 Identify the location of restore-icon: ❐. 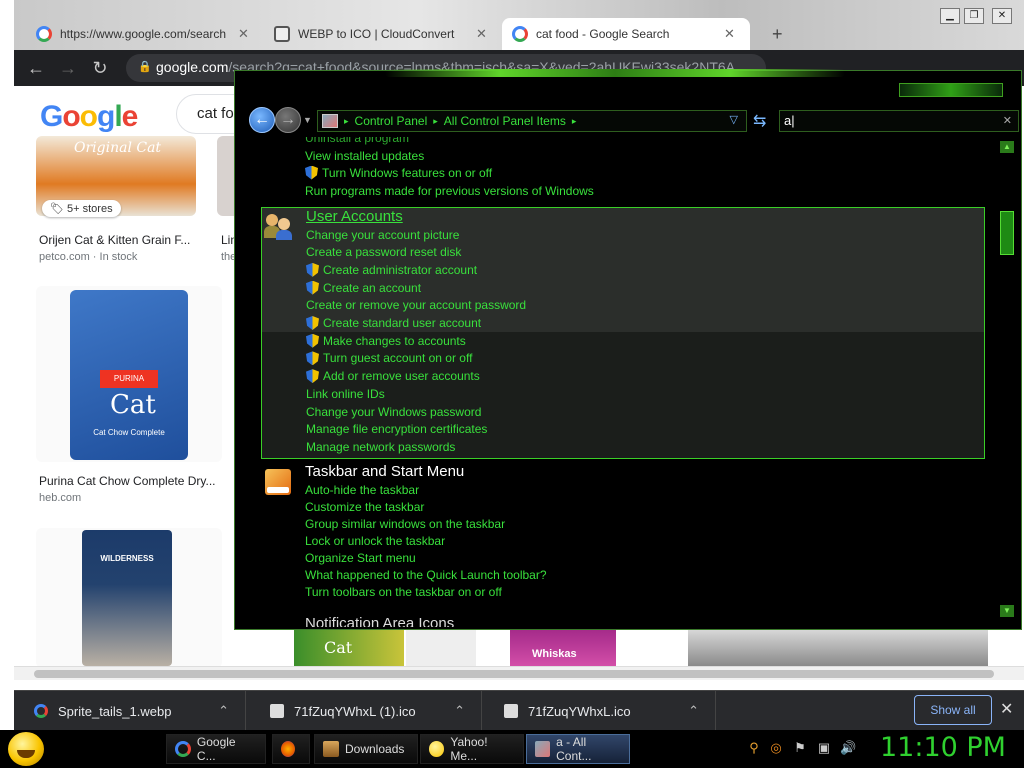
(974, 16).